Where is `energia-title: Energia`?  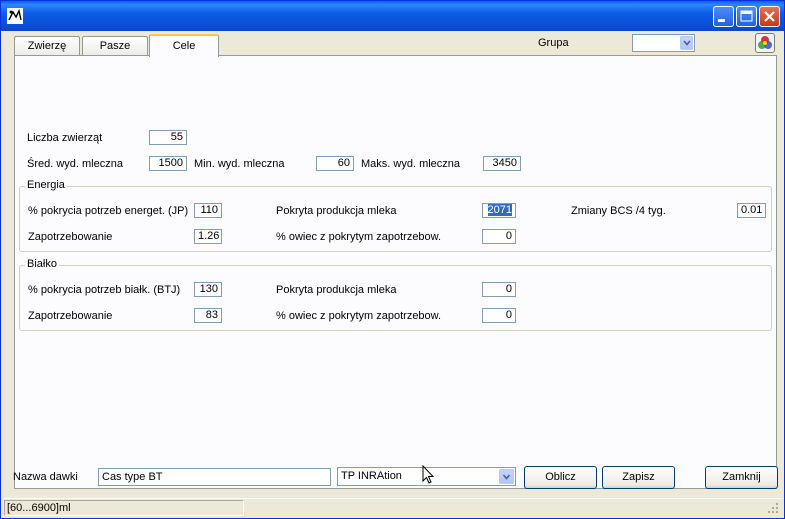
energia-title: Energia is located at coordinates (46, 185).